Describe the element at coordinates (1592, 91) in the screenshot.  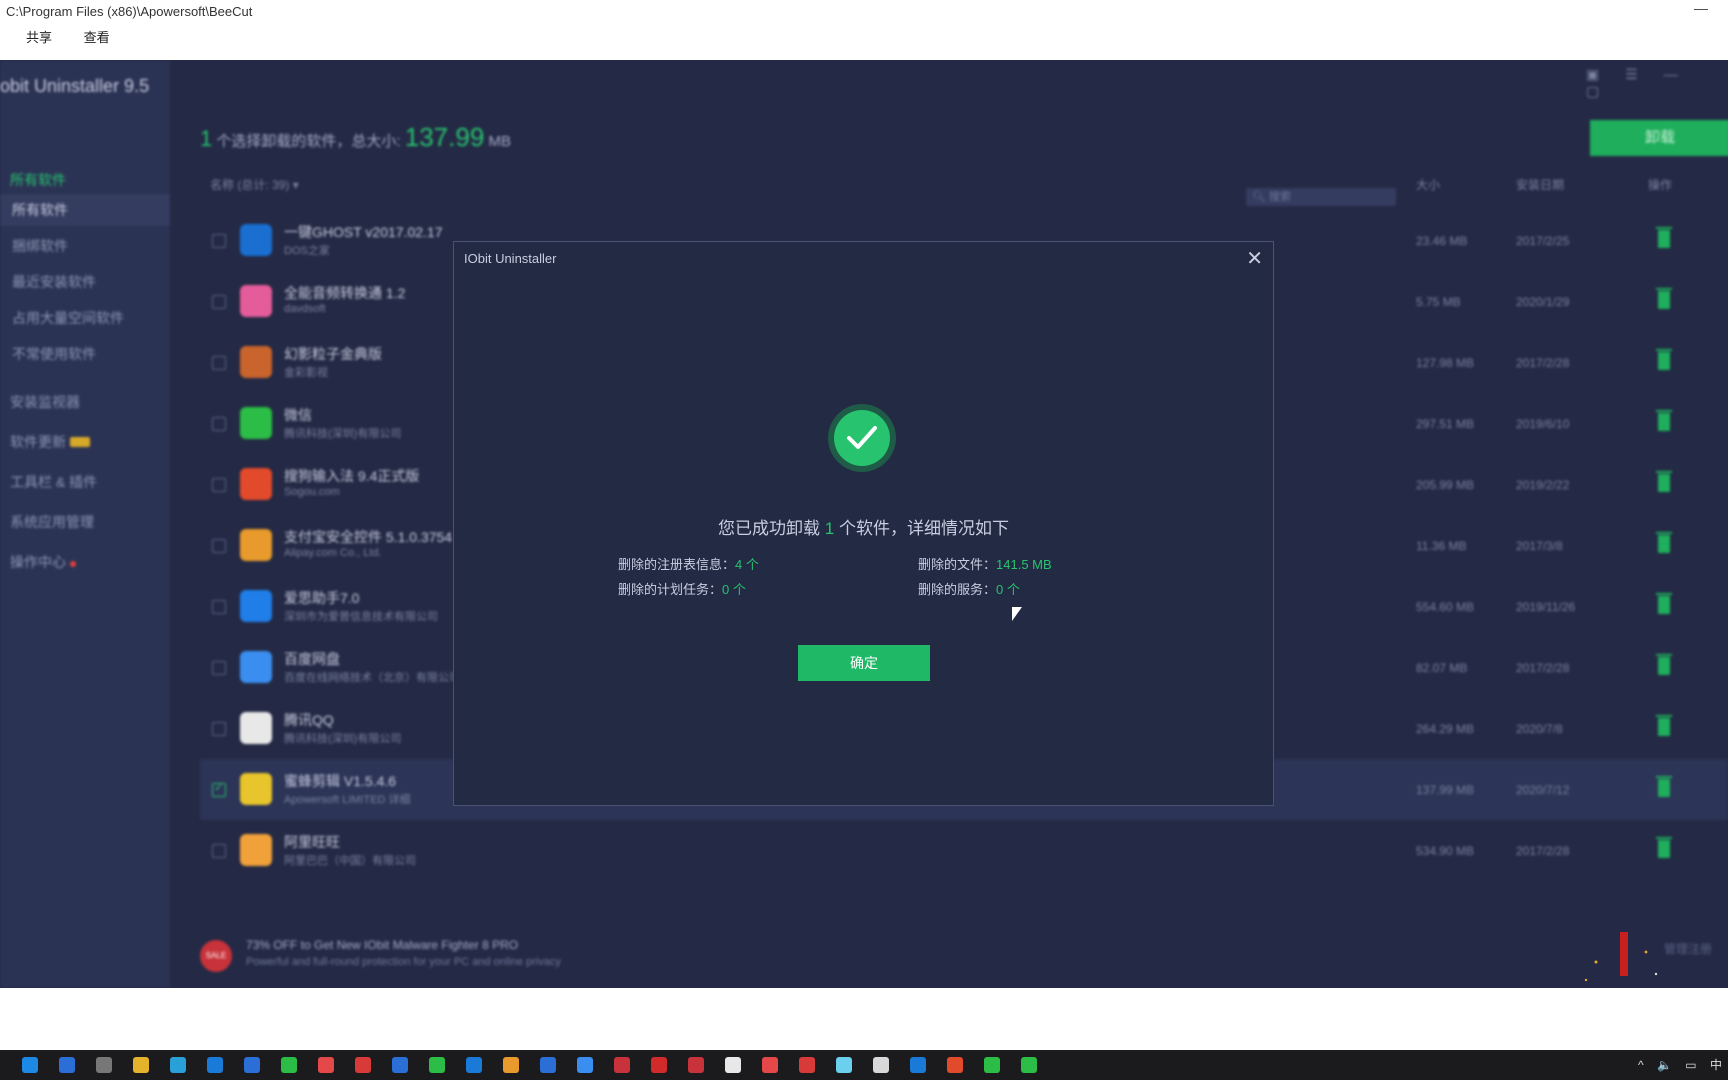
I see `maximize-icon: ▢` at that location.